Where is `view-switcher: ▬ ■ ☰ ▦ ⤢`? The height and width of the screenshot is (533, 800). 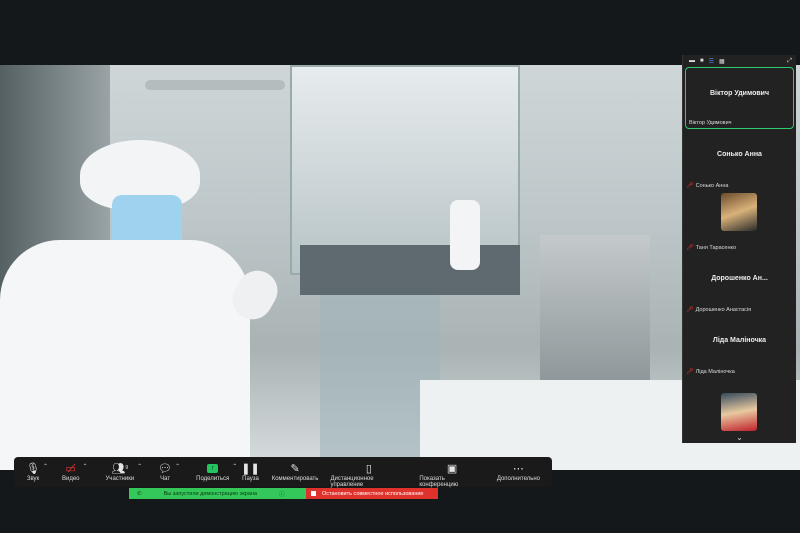
view-switcher: ▬ ■ ☰ ▦ ⤢ is located at coordinates (739, 61).